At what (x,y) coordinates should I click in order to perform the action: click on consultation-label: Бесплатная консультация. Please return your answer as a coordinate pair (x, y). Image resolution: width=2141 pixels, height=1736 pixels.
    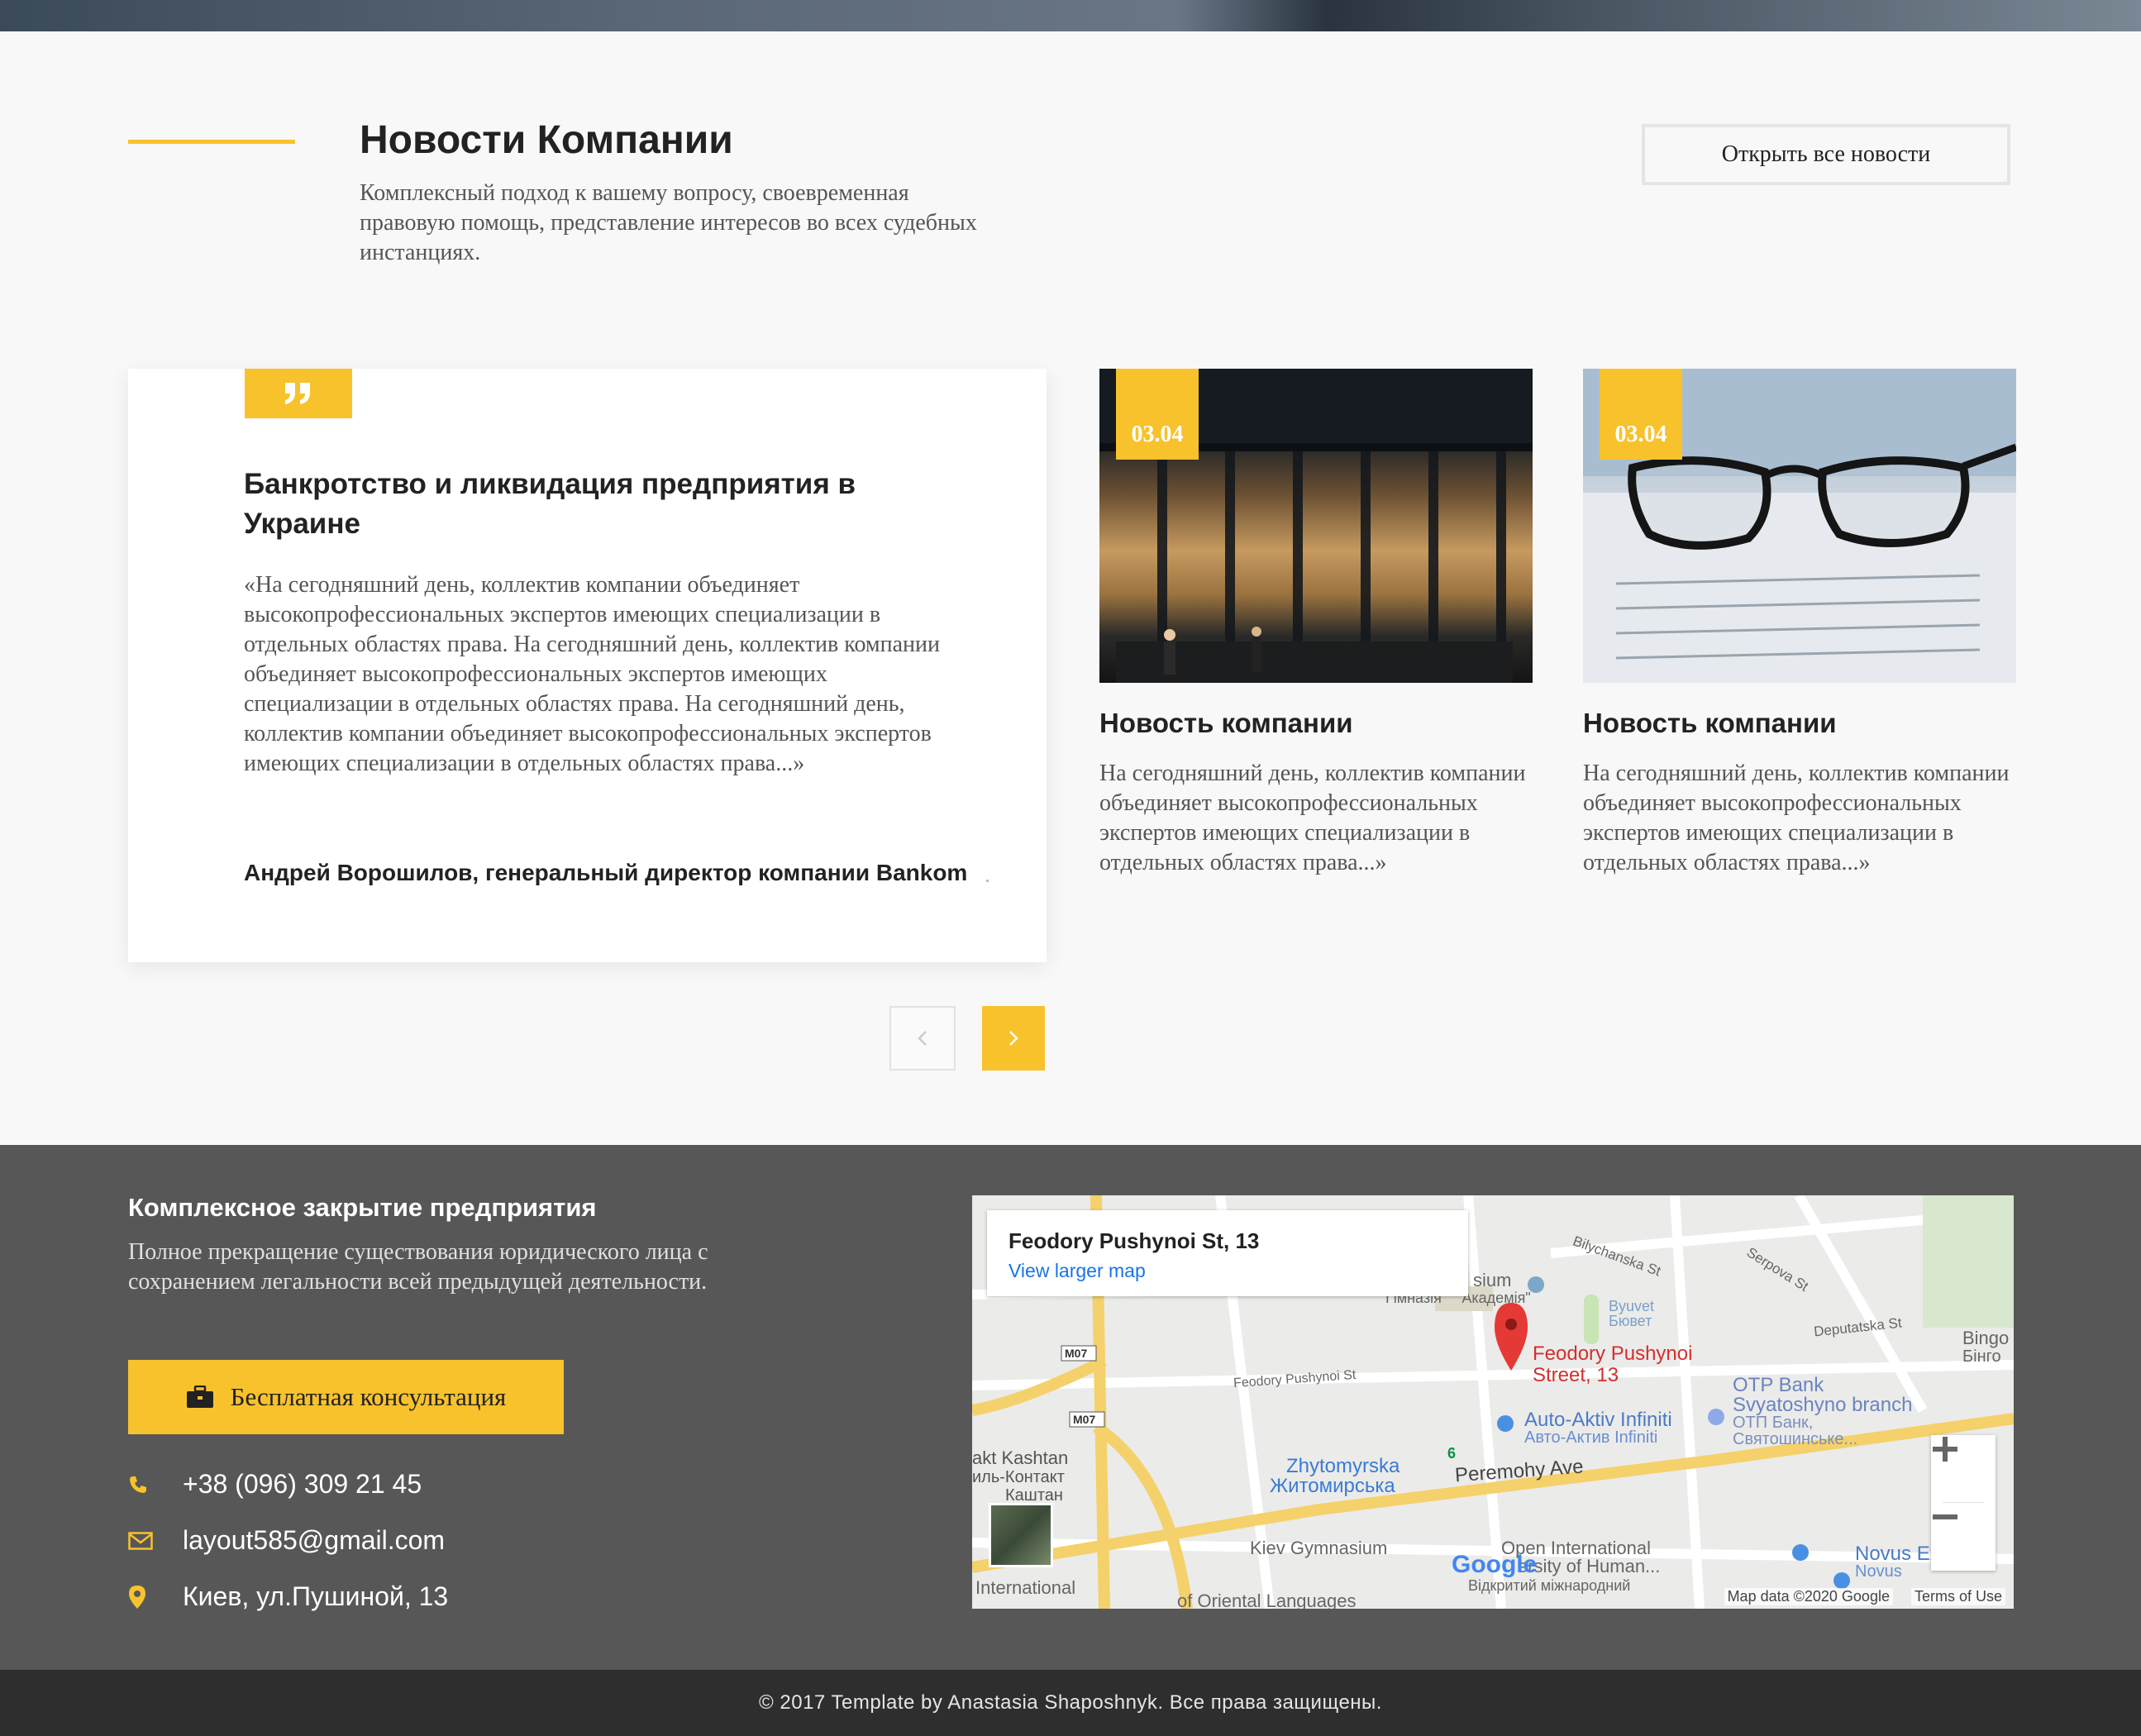
    Looking at the image, I should click on (368, 1396).